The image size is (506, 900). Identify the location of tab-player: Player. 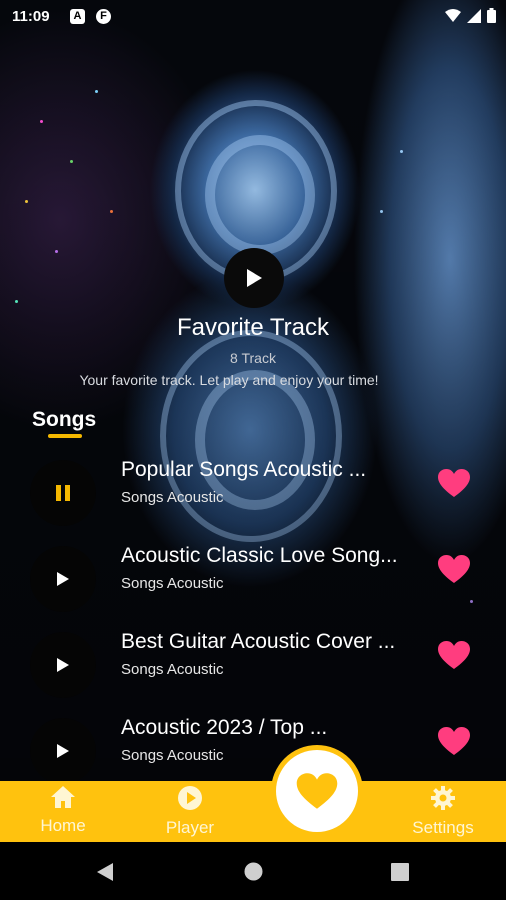
(190, 811).